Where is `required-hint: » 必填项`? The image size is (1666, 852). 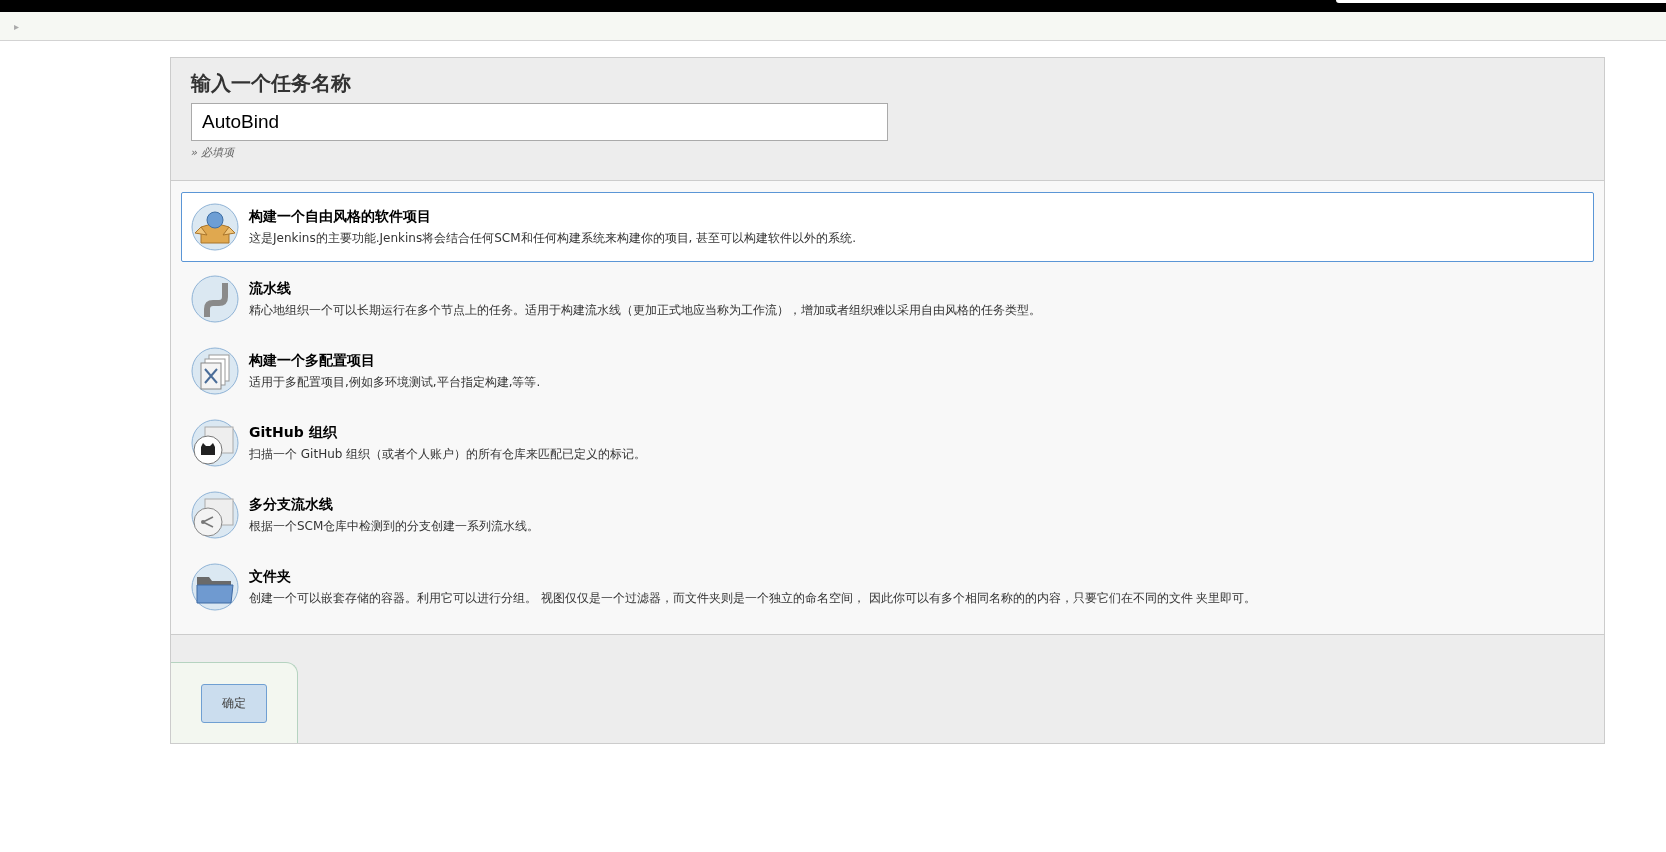 required-hint: » 必填项 is located at coordinates (213, 152).